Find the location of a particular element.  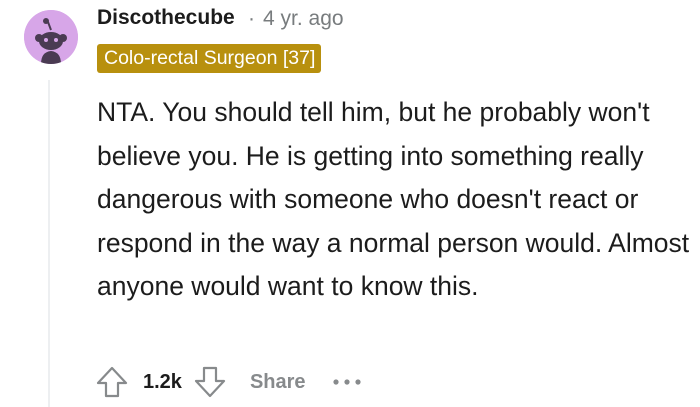

upvote-arrow-icon is located at coordinates (112, 382).